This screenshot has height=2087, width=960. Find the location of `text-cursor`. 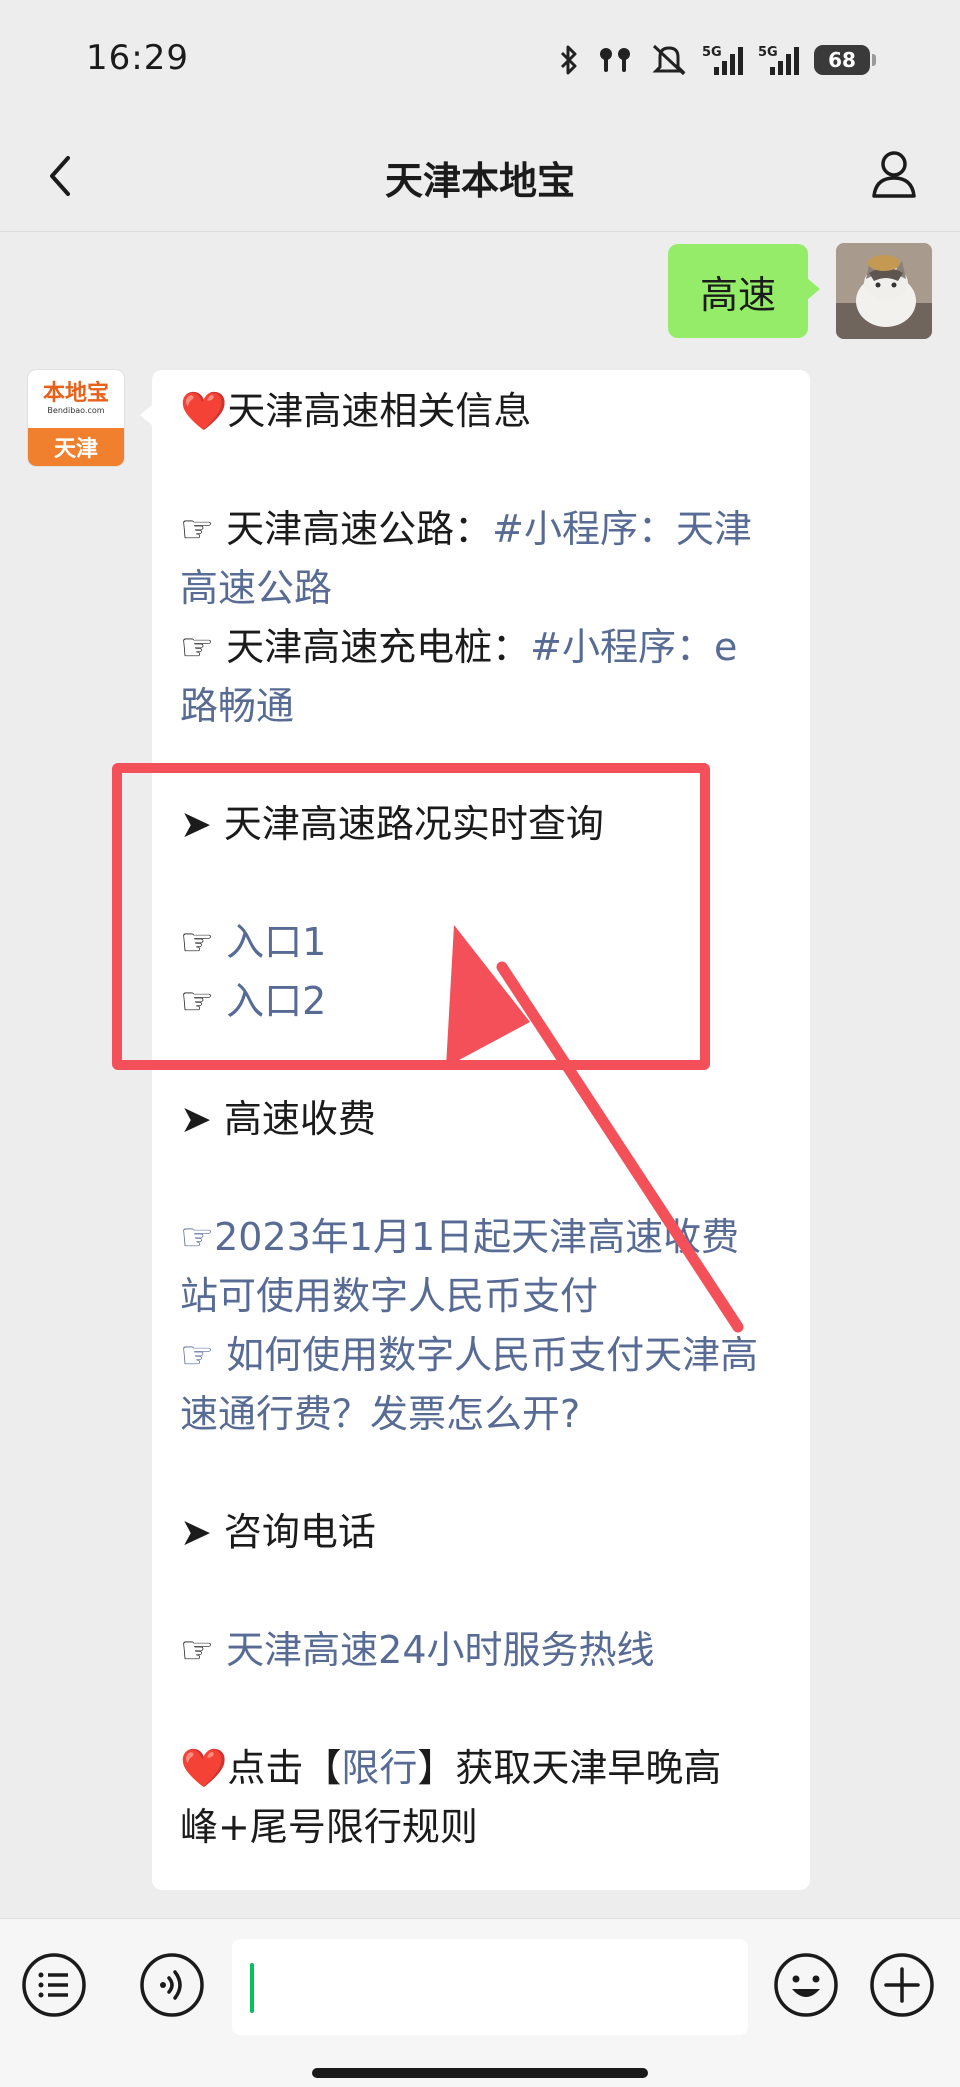

text-cursor is located at coordinates (252, 1988).